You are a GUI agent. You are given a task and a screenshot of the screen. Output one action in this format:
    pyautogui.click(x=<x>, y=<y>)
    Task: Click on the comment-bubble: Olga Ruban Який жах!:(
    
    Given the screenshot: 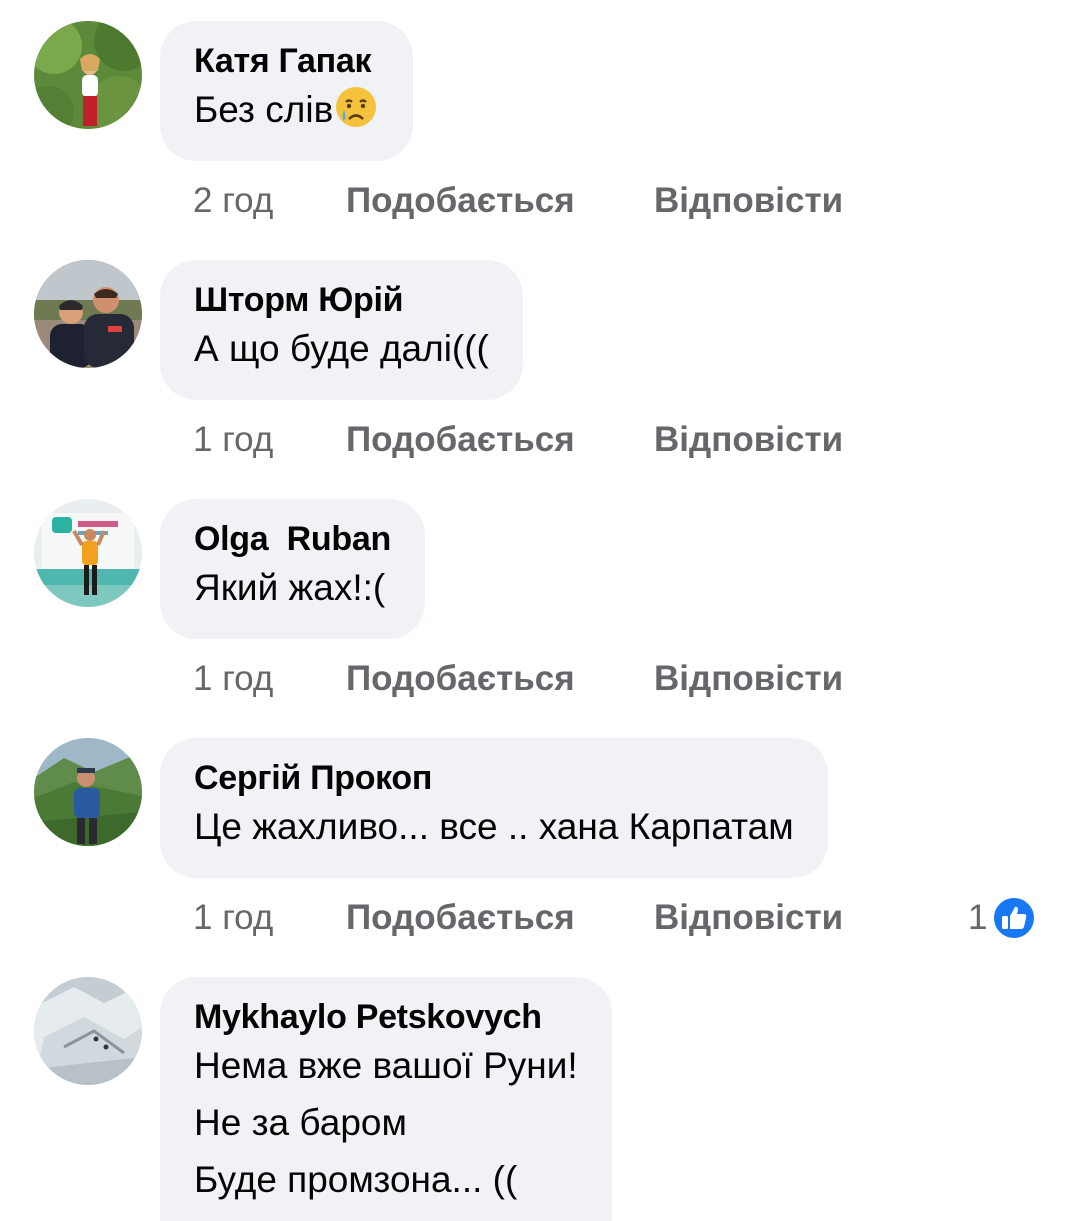 What is the action you would take?
    pyautogui.click(x=292, y=569)
    